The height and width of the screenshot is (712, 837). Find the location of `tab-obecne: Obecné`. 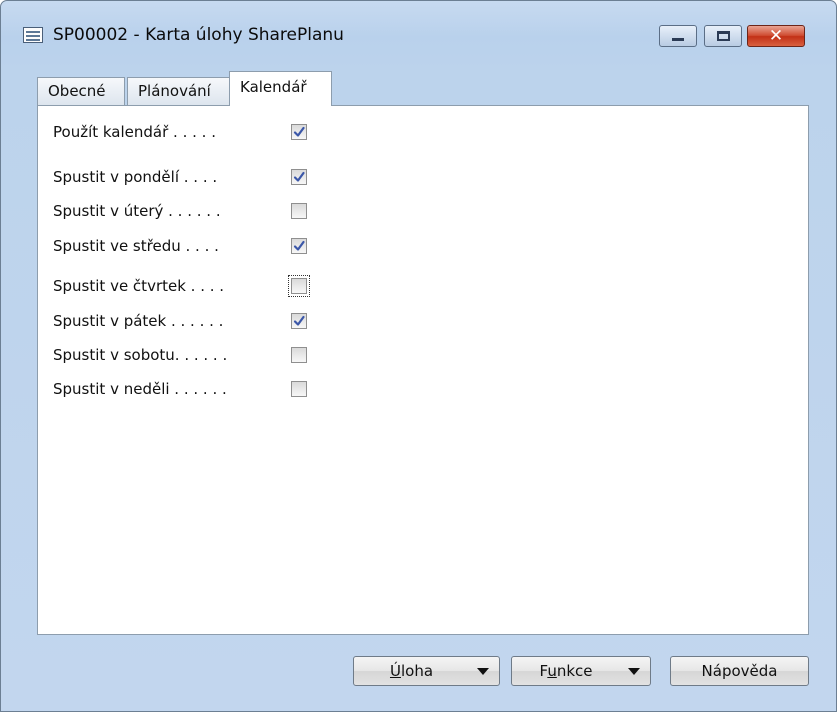

tab-obecne: Obecné is located at coordinates (81, 91).